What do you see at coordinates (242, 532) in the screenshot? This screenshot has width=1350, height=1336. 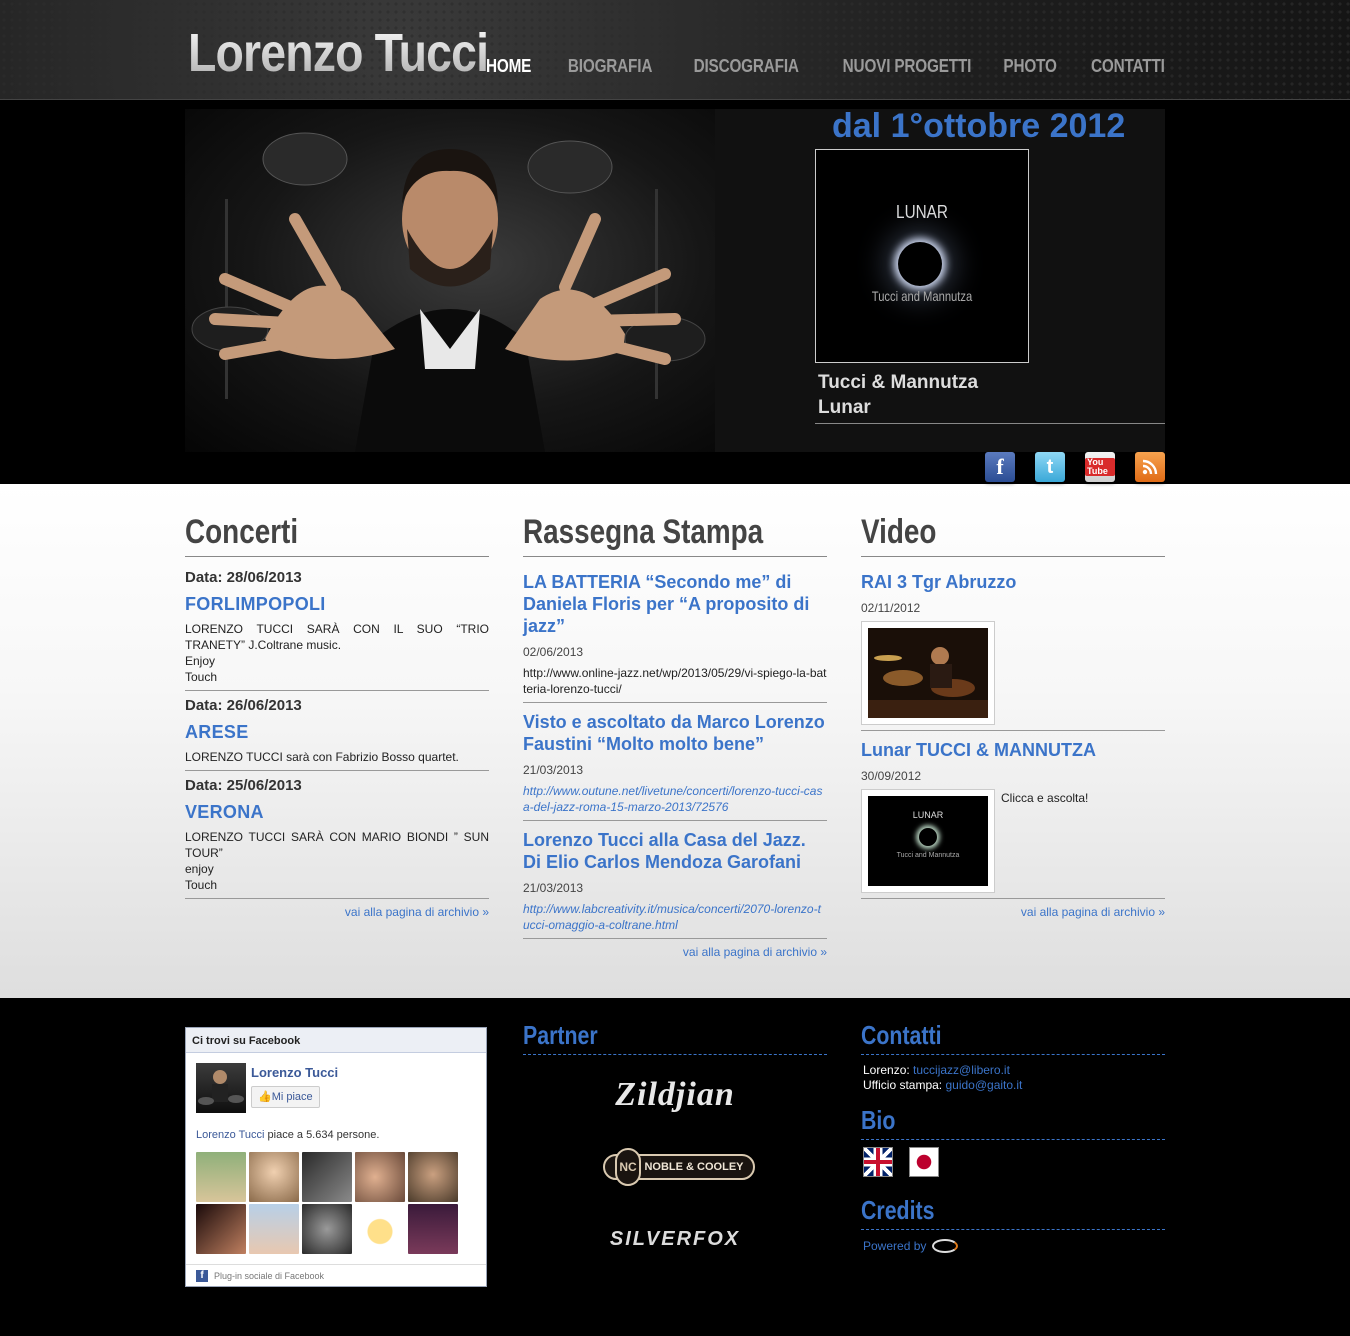 I see `concerti-heading: Concerti` at bounding box center [242, 532].